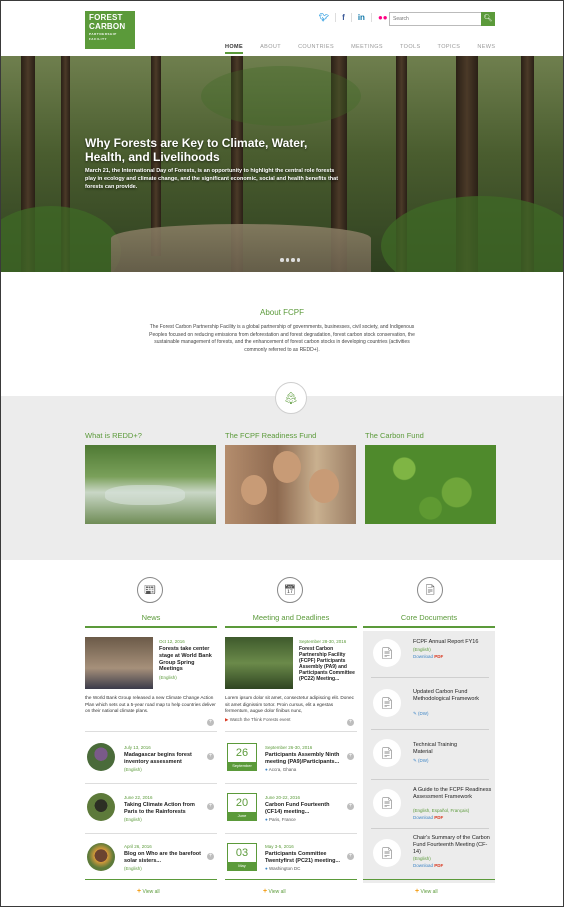 The image size is (564, 907). I want to click on location-icon: ●, so click(266, 769).